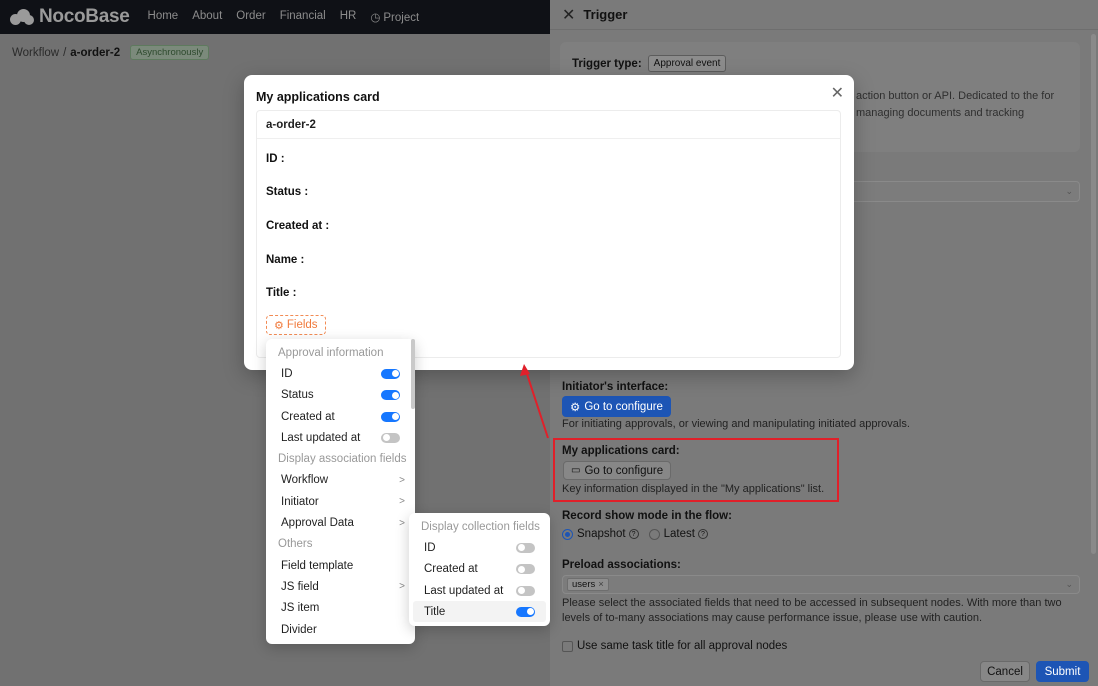  What do you see at coordinates (567, 646) in the screenshot?
I see `same-title-checkbox` at bounding box center [567, 646].